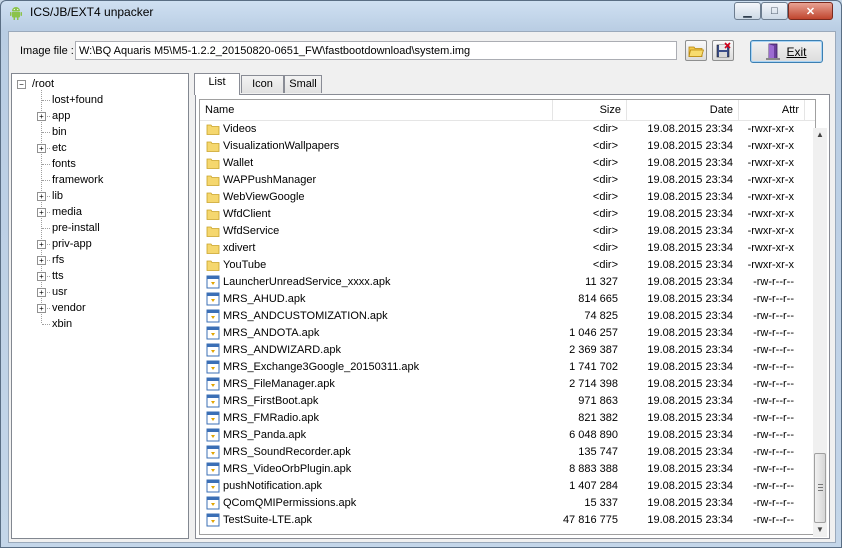 The height and width of the screenshot is (548, 842). Describe the element at coordinates (593, 350) in the screenshot. I see `list-item-size: 2 369 387` at that location.